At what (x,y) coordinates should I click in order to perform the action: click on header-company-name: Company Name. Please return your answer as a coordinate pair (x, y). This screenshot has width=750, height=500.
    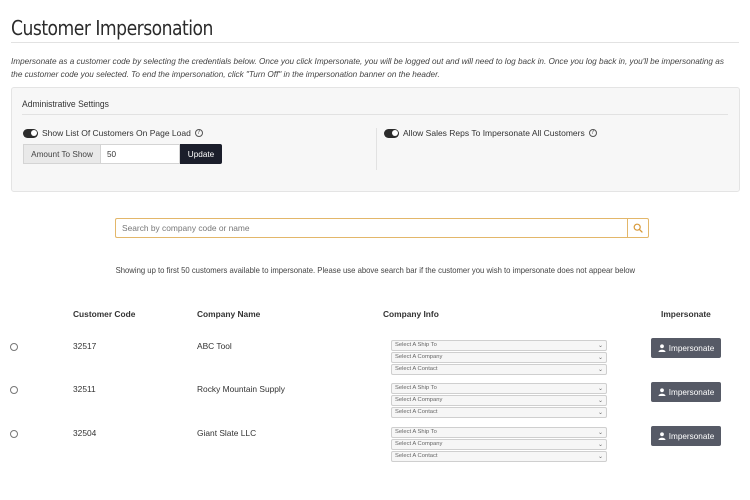
    Looking at the image, I should click on (229, 314).